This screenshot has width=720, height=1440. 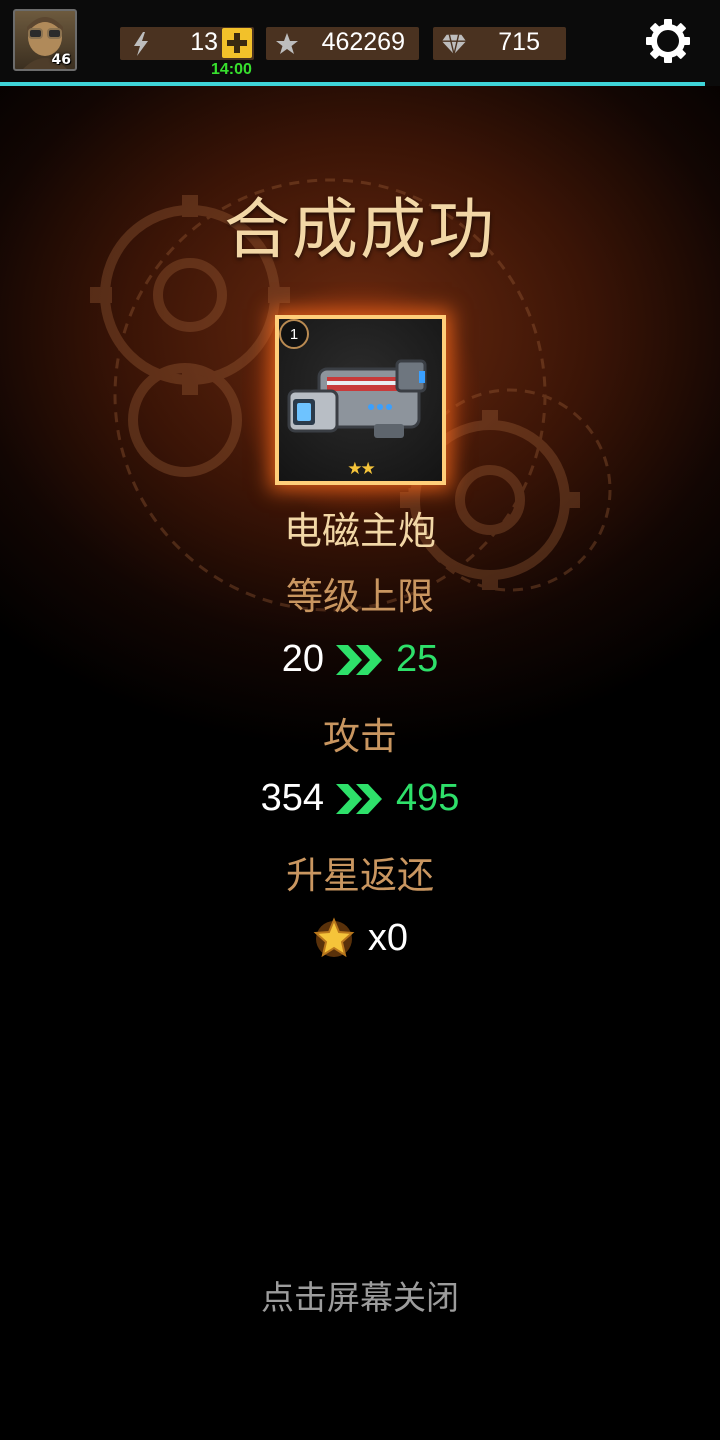 I want to click on settings-button, so click(x=668, y=41).